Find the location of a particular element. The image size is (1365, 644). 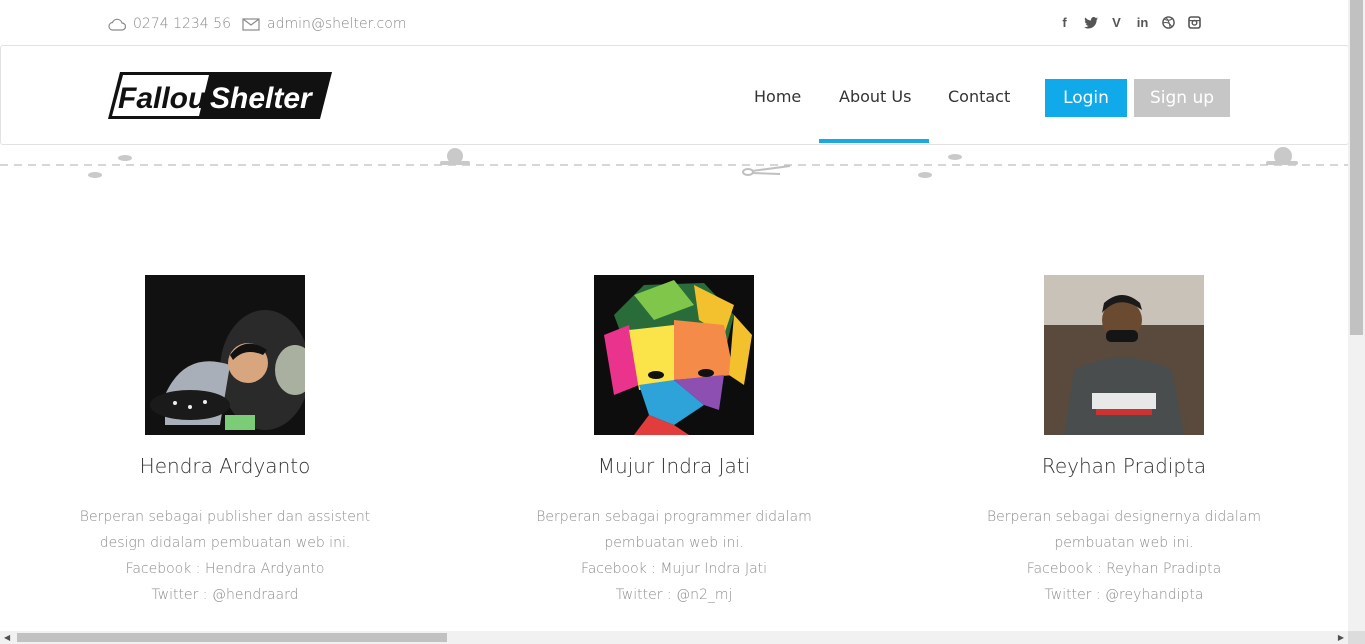

vertical-scroll-thumb is located at coordinates (1356, 167).